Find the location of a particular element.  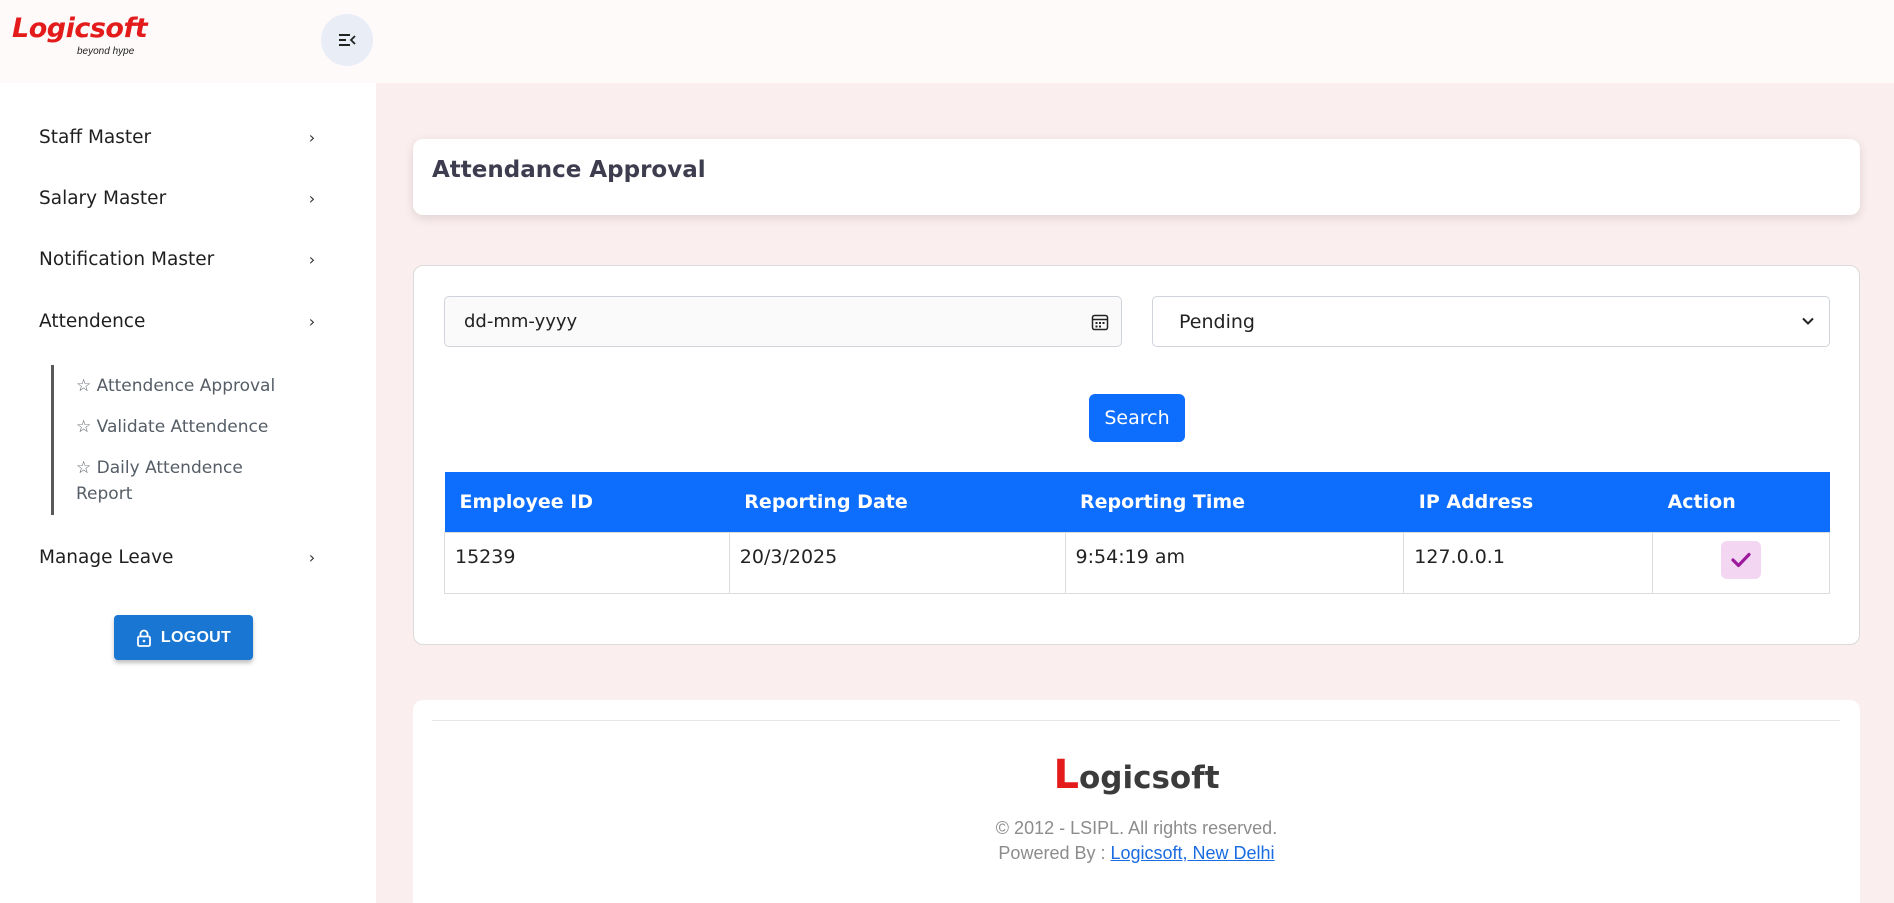

sidebar-item-label: Salary Master is located at coordinates (103, 198).